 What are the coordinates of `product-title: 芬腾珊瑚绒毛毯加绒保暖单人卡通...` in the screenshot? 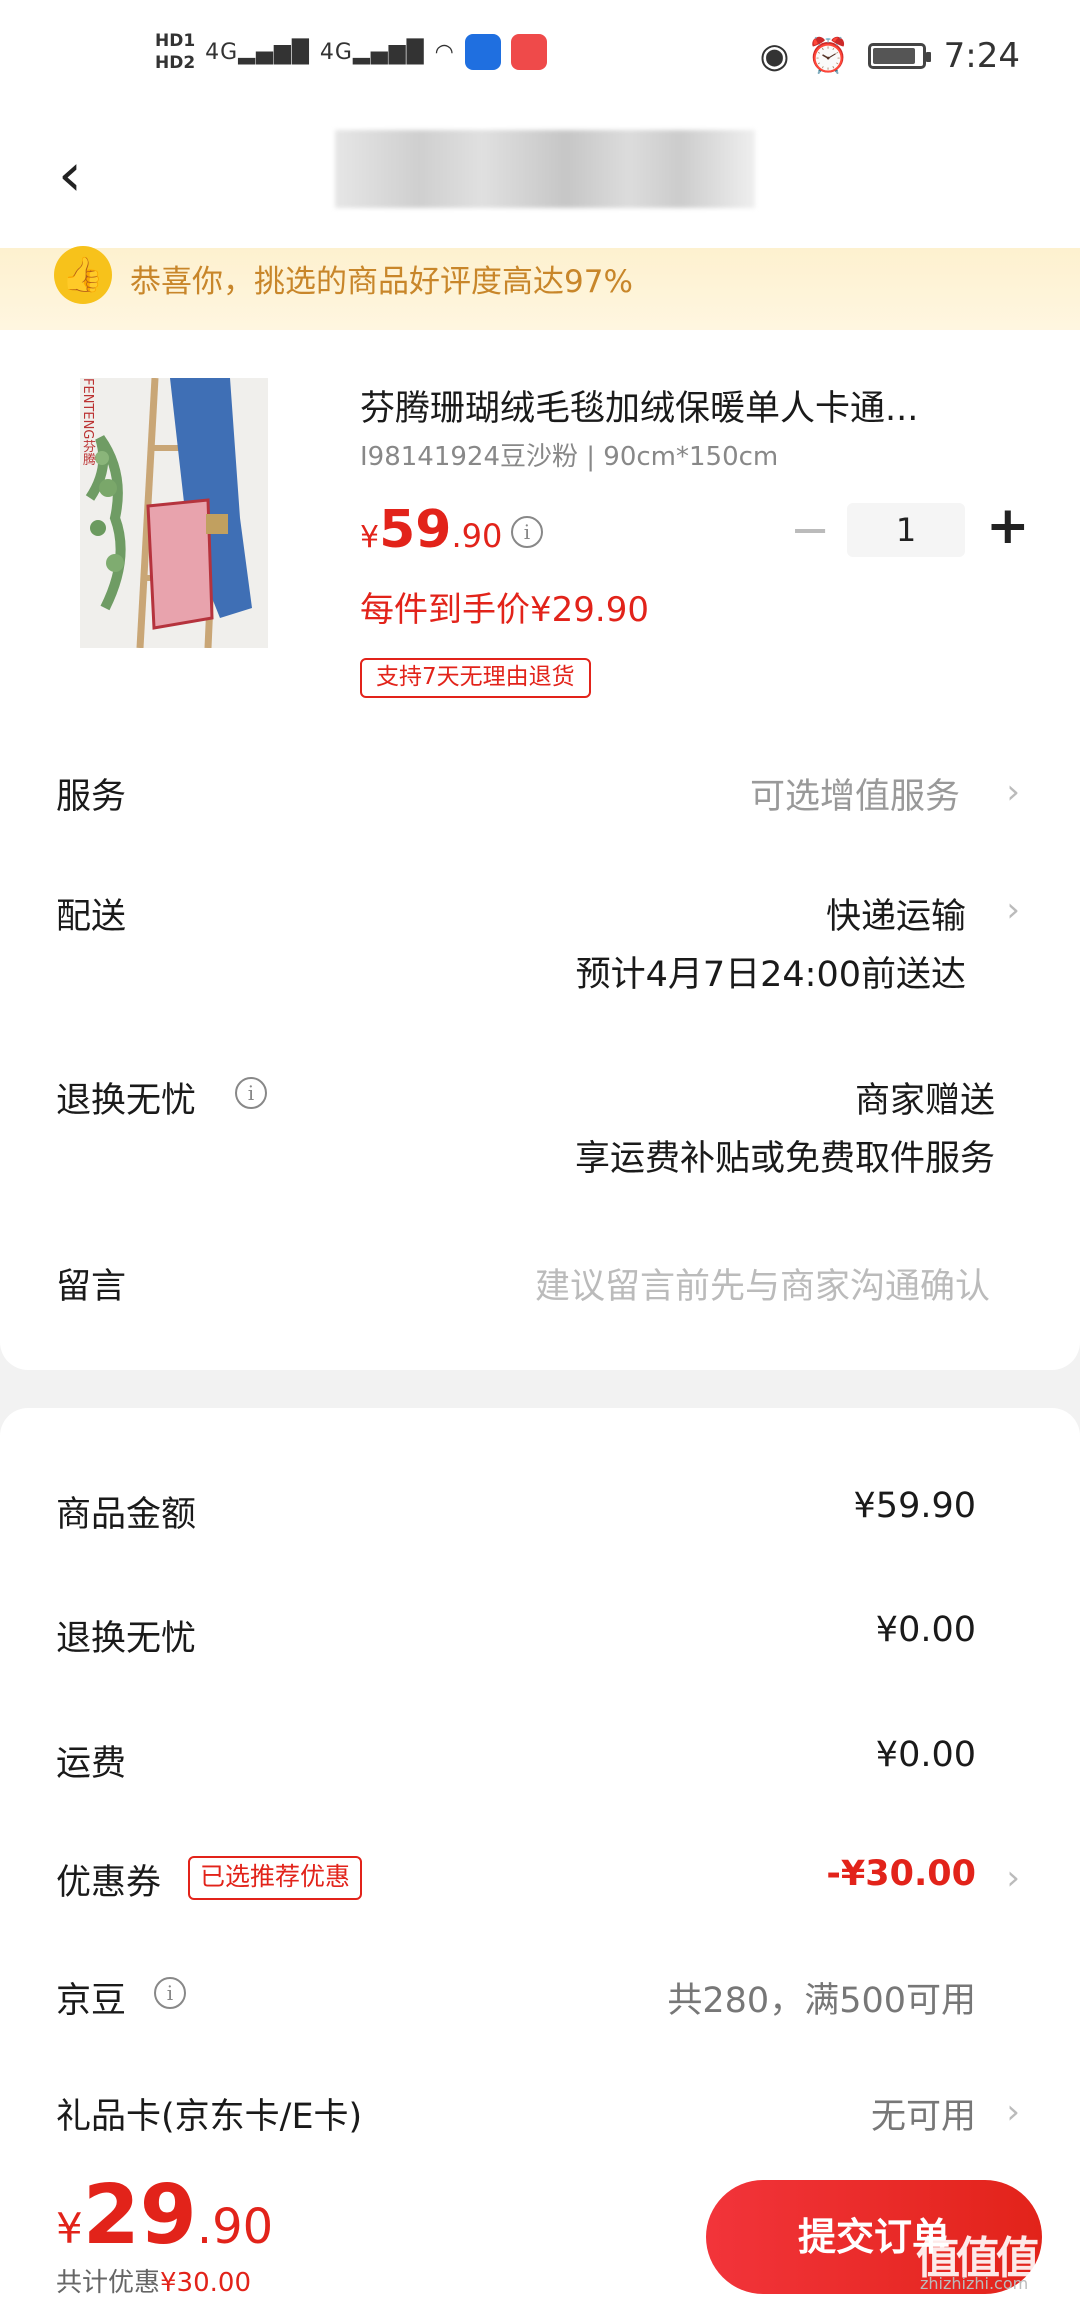 It's located at (639, 405).